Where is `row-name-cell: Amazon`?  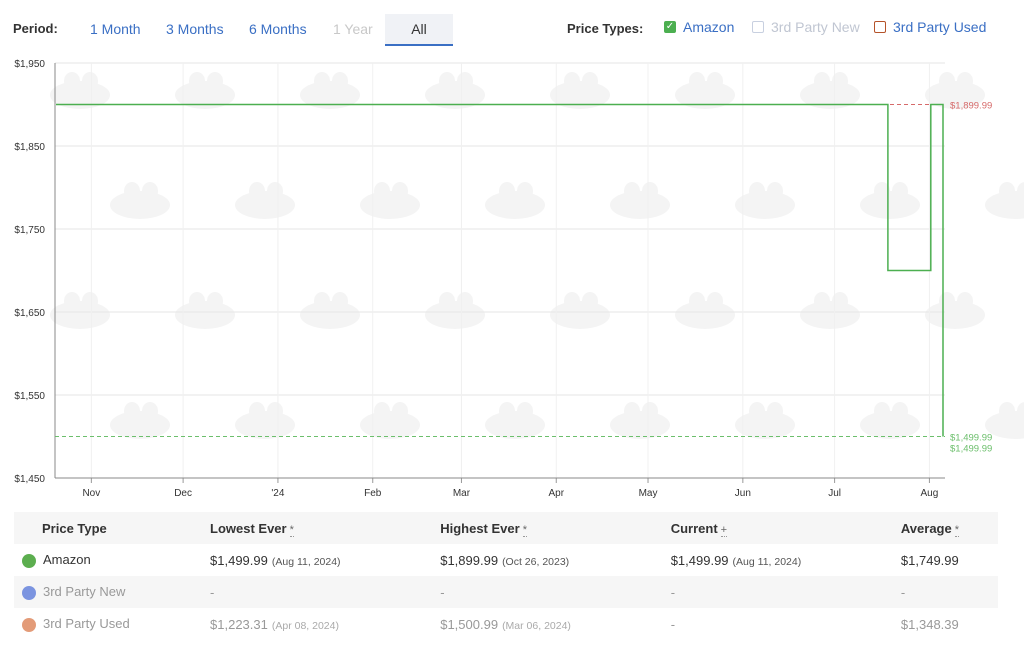 row-name-cell: Amazon is located at coordinates (98, 560).